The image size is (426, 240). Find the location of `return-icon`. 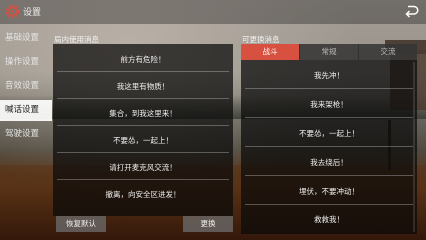

return-icon is located at coordinates (411, 11).